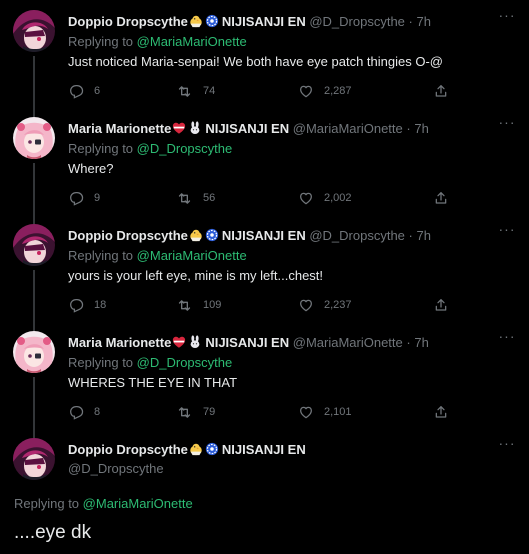 This screenshot has height=554, width=529. What do you see at coordinates (263, 305) in the screenshot?
I see `tweet-actions: 18 109 2,237` at bounding box center [263, 305].